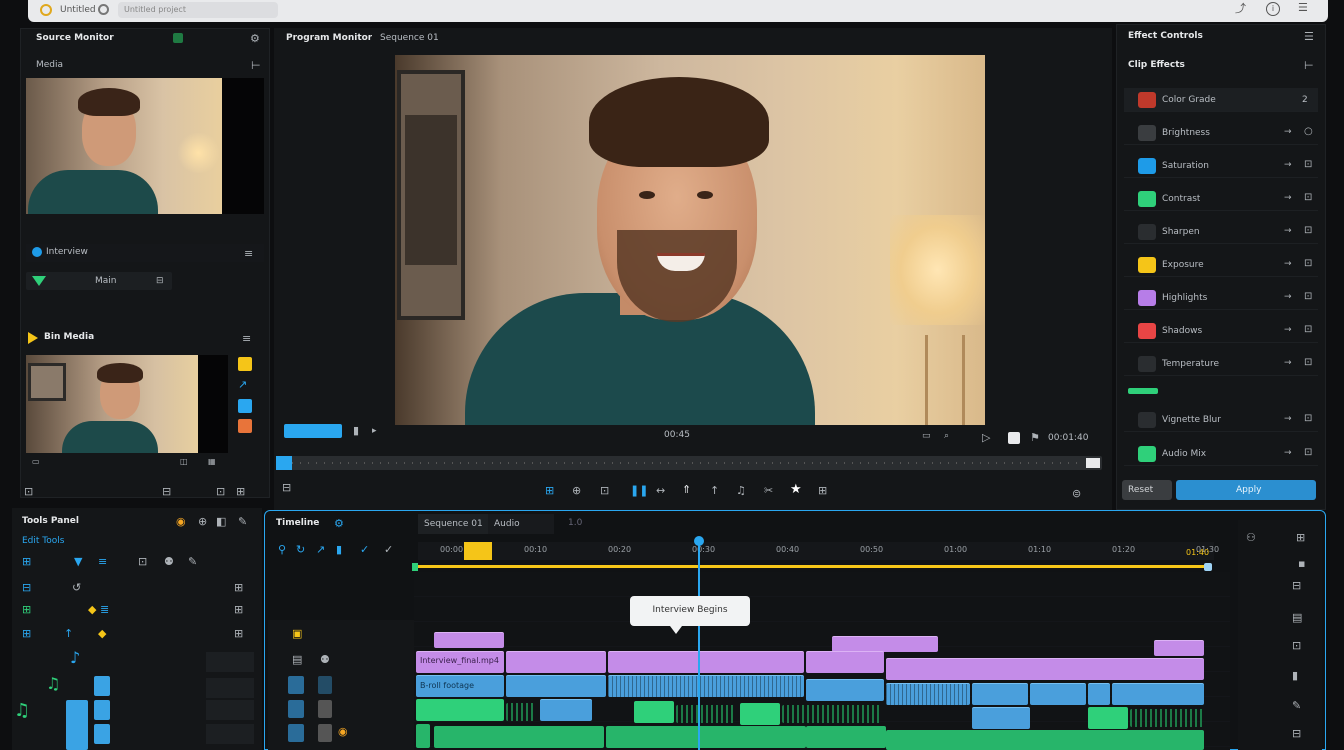  What do you see at coordinates (26, 609) in the screenshot?
I see `tools-icon-14: ⊞` at bounding box center [26, 609].